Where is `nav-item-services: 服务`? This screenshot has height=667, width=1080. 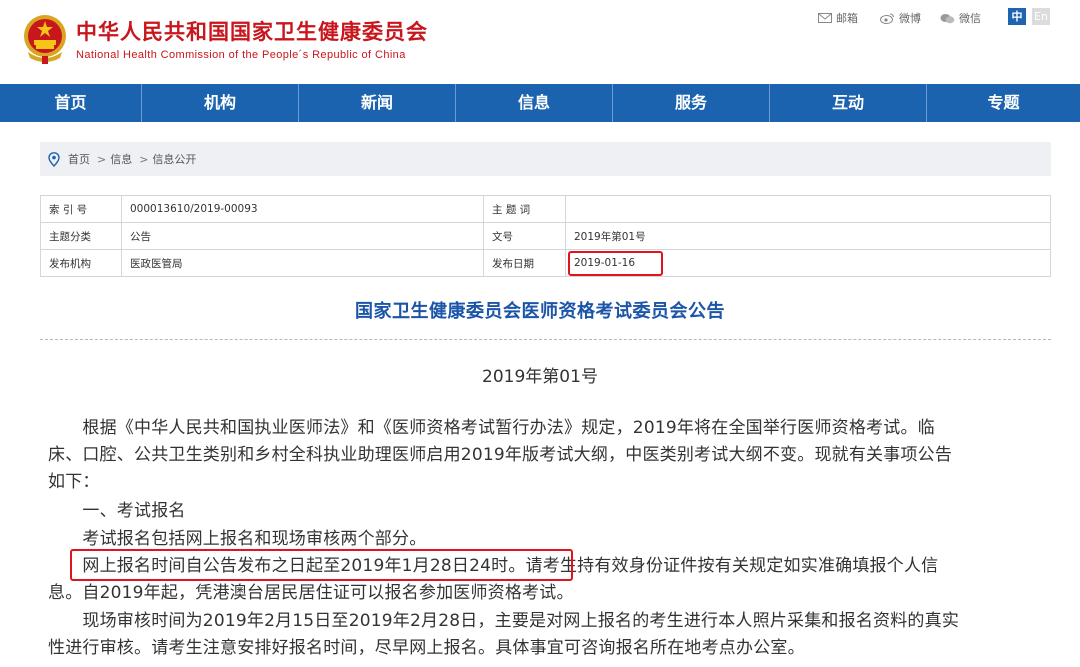 nav-item-services: 服务 is located at coordinates (691, 103).